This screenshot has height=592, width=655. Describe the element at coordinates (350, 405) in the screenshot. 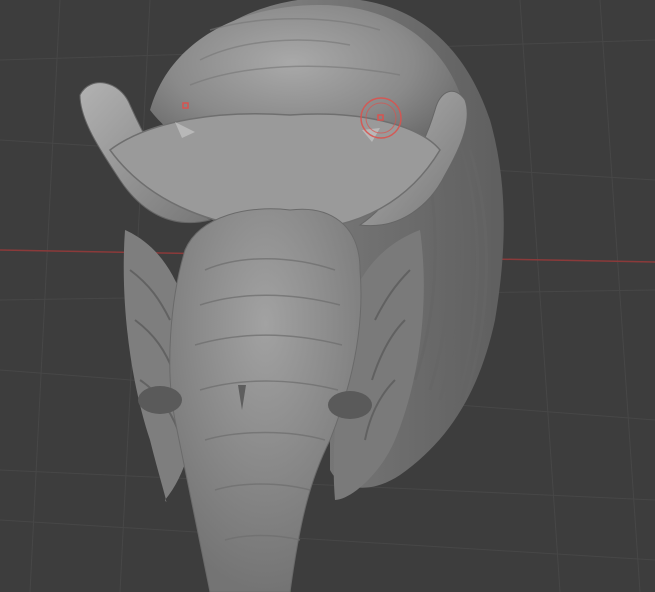

I see `right-eye-socket` at that location.